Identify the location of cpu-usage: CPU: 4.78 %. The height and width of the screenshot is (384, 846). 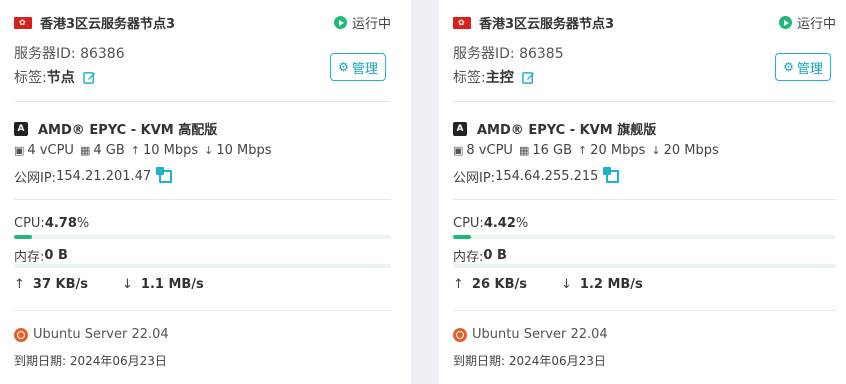
(202, 223).